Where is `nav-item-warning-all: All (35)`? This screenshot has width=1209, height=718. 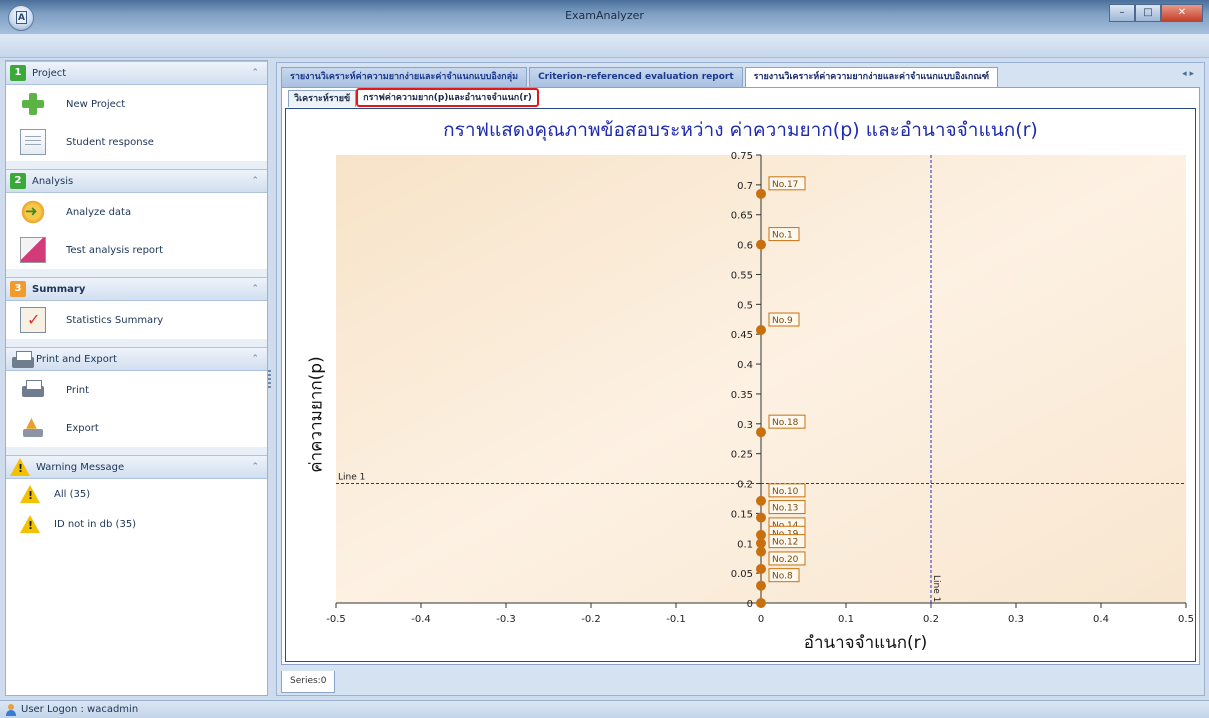
nav-item-warning-all: All (35) is located at coordinates (136, 494).